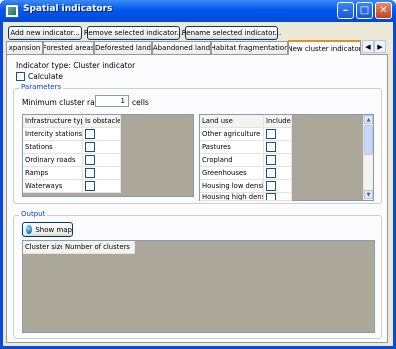 The image size is (396, 349). I want to click on landuse-row-label: Cropland, so click(232, 160).